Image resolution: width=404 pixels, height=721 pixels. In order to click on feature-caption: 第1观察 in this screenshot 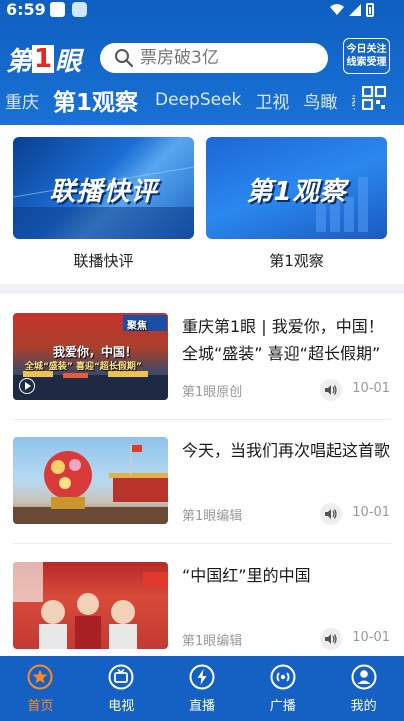, I will do `click(296, 260)`.